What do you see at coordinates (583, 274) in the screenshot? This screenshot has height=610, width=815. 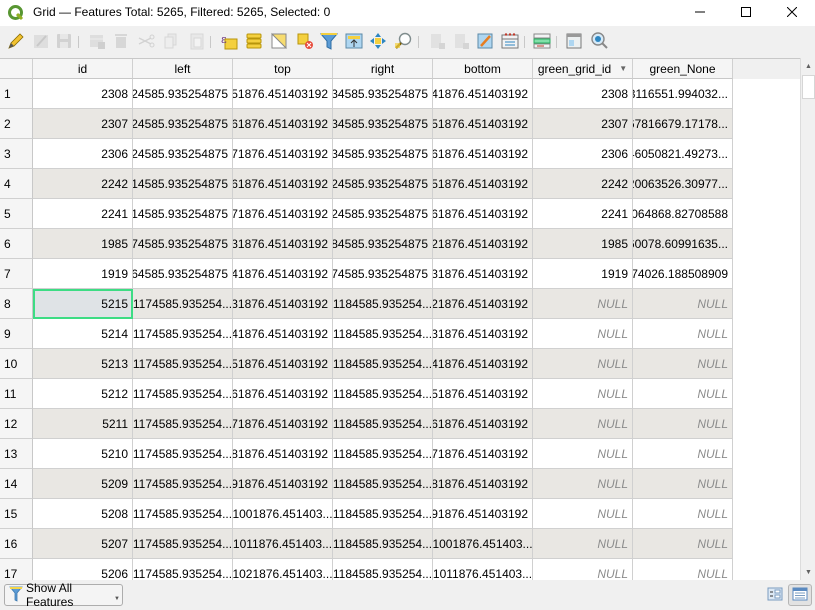 I see `cell-green-grid-id: 1919` at bounding box center [583, 274].